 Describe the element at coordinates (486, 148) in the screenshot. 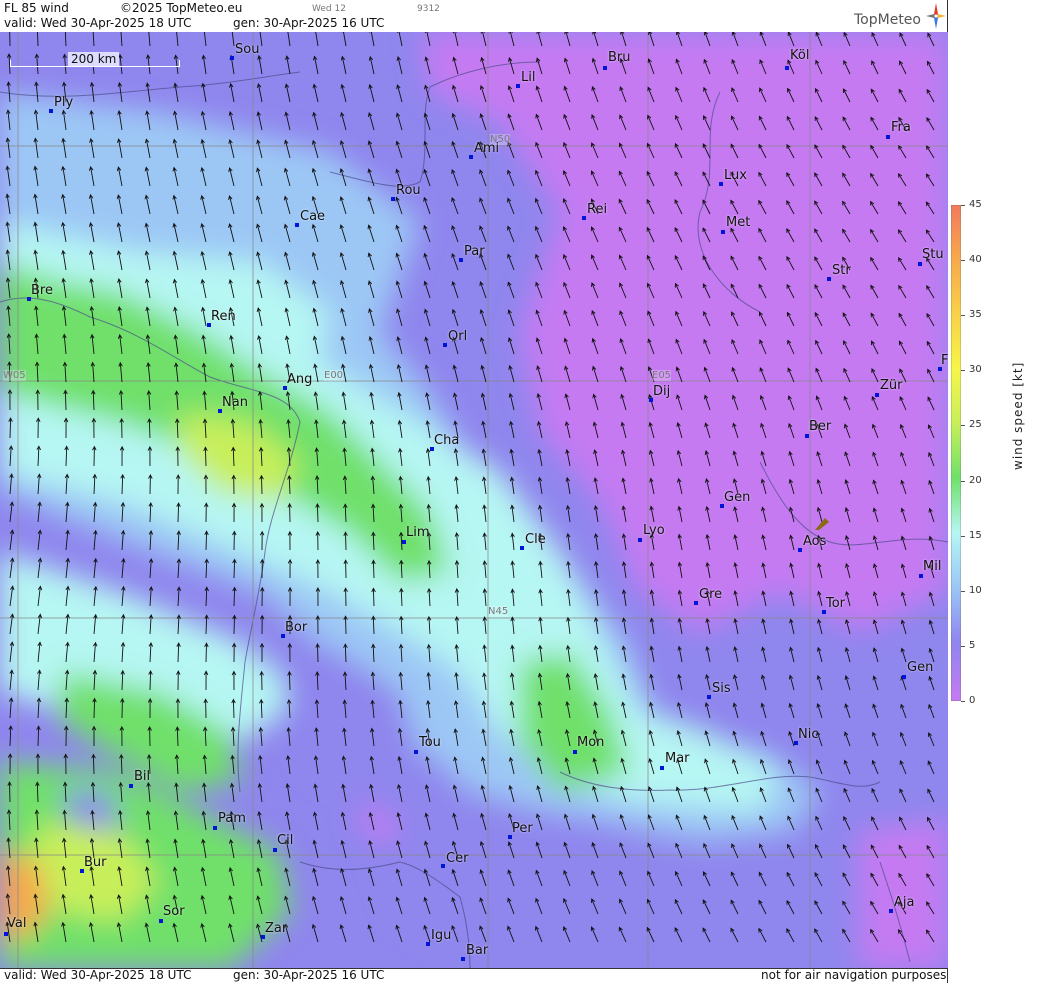

I see `city-label-ami: Ami` at that location.